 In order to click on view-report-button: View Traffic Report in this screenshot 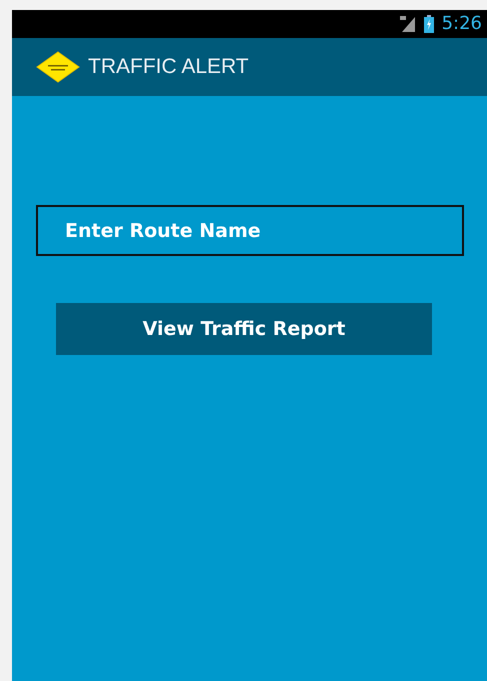, I will do `click(244, 329)`.